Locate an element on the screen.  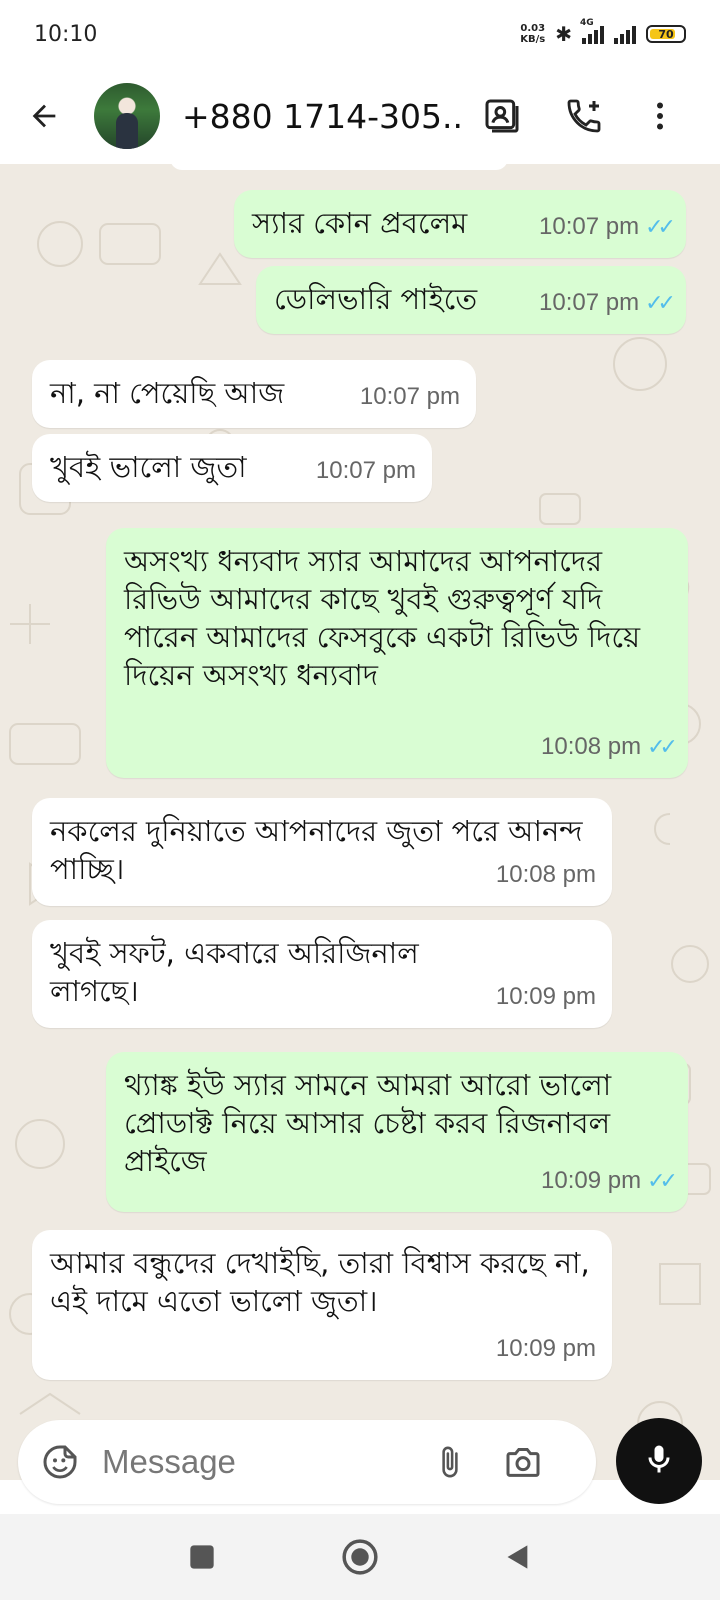
battery-icon: 70 is located at coordinates (666, 34).